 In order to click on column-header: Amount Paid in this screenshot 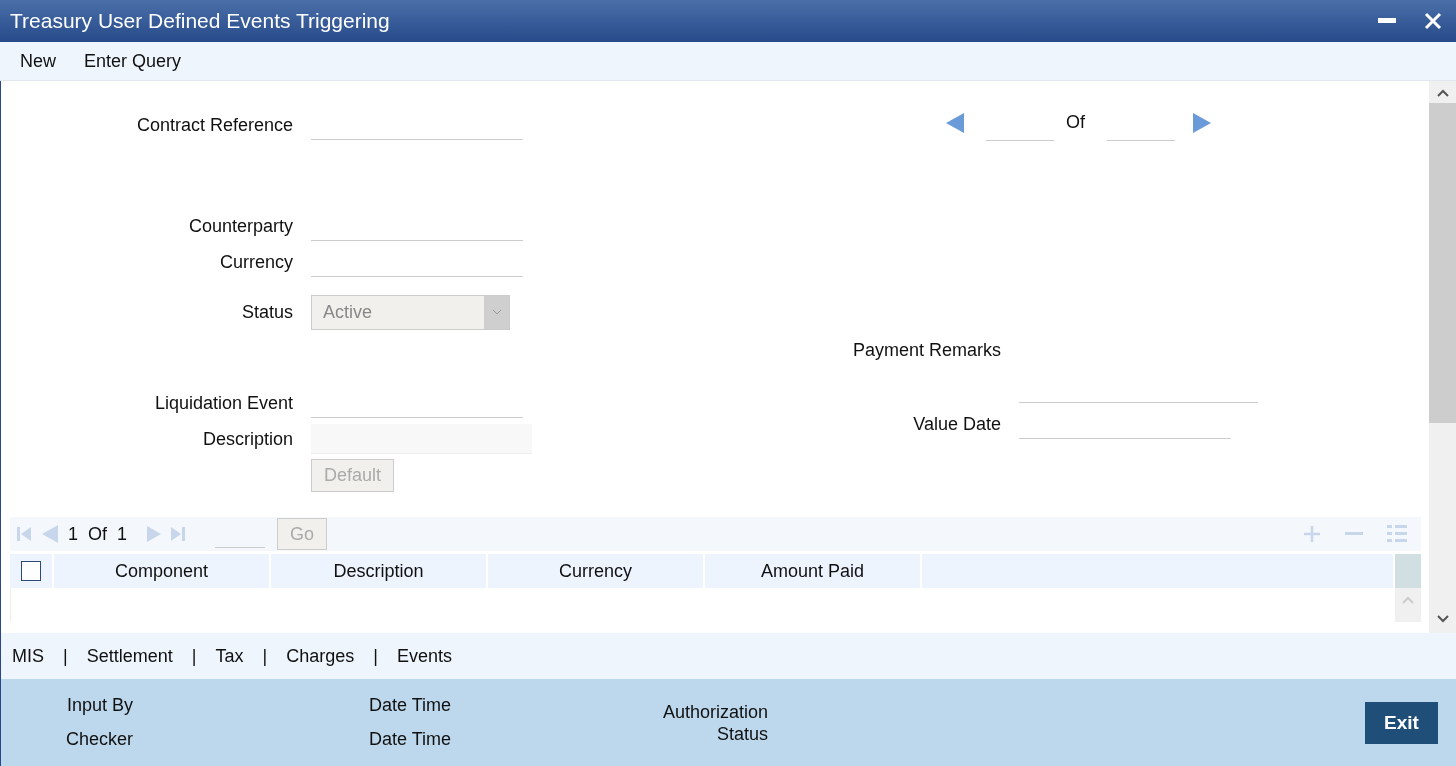, I will do `click(812, 571)`.